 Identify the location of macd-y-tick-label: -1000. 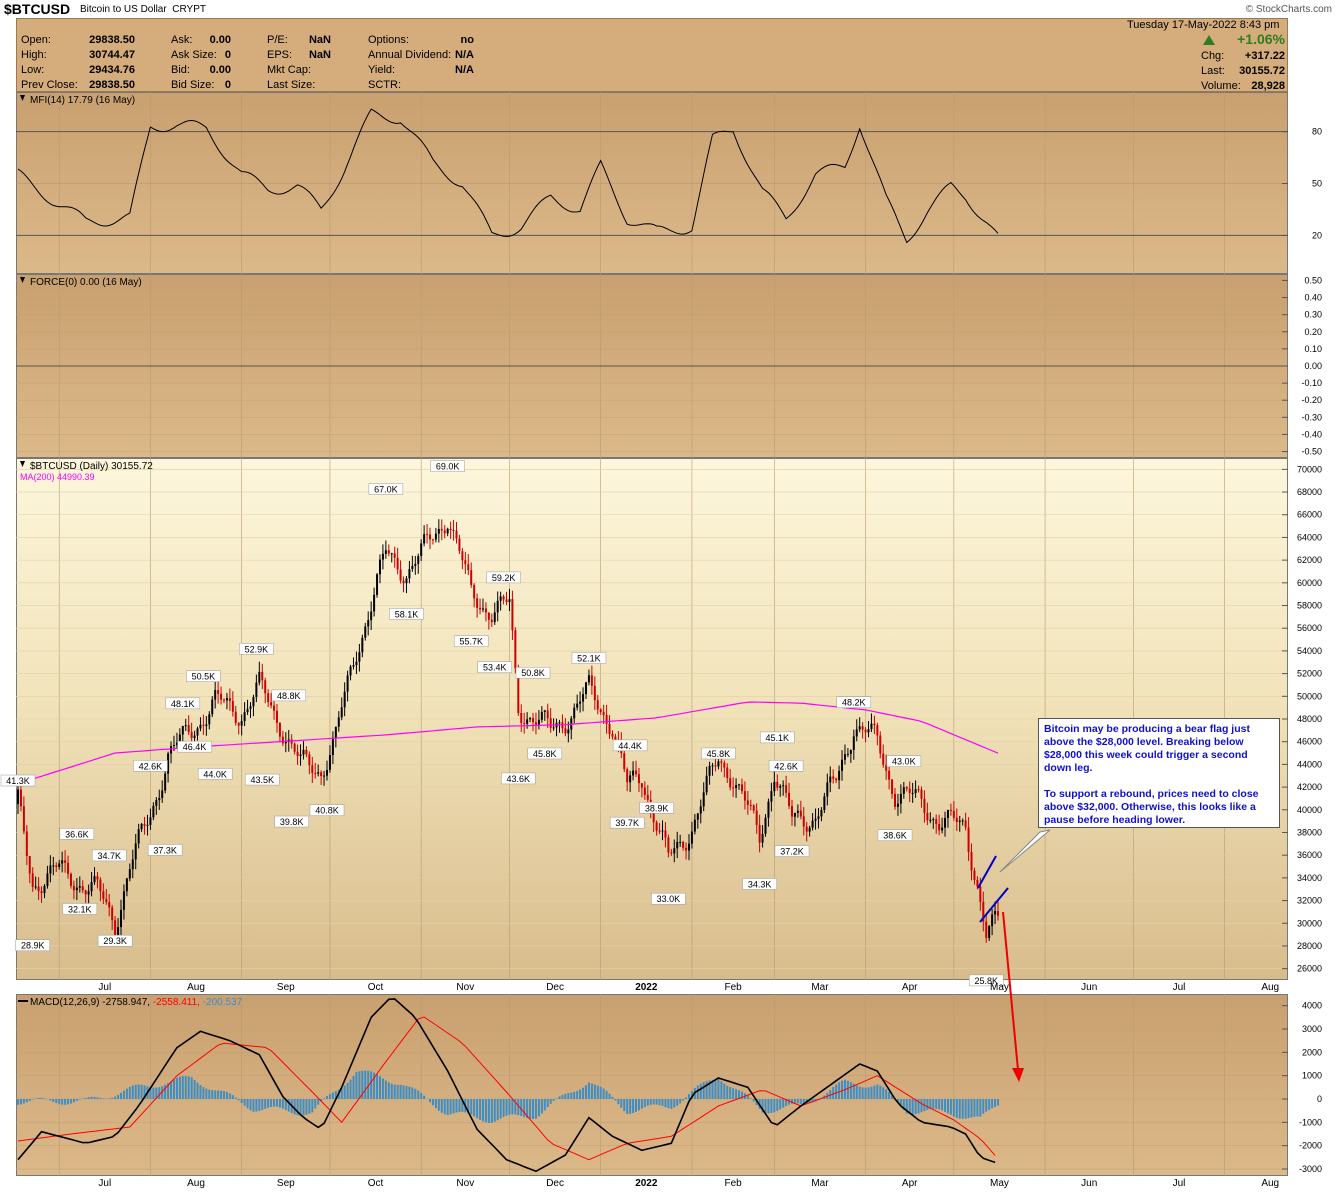
(1310, 1122).